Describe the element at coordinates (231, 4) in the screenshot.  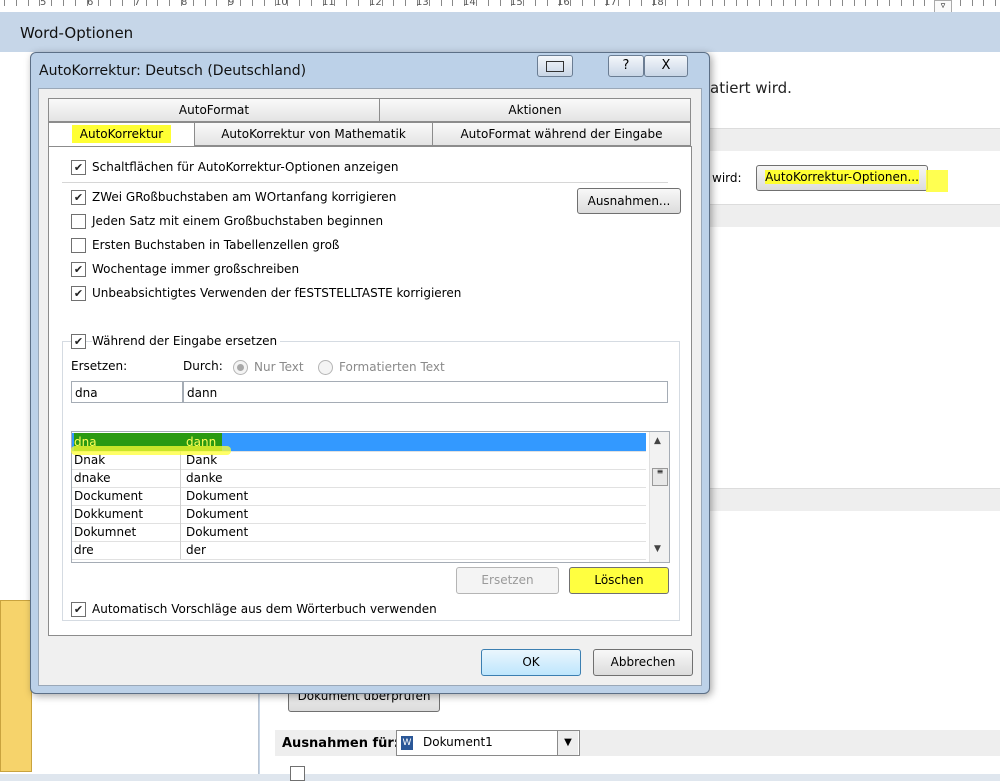
I see `ruler-number: 9` at that location.